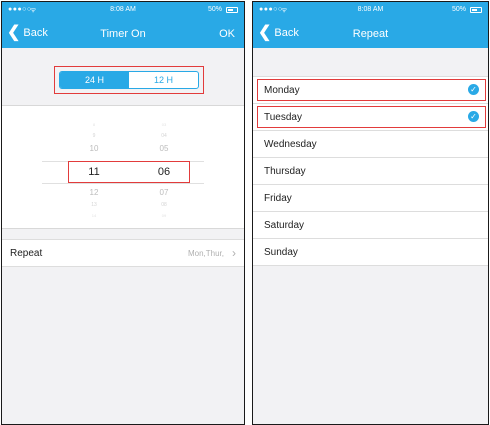 The height and width of the screenshot is (425, 490). What do you see at coordinates (94, 80) in the screenshot?
I see `format-24h-button: 24 H` at bounding box center [94, 80].